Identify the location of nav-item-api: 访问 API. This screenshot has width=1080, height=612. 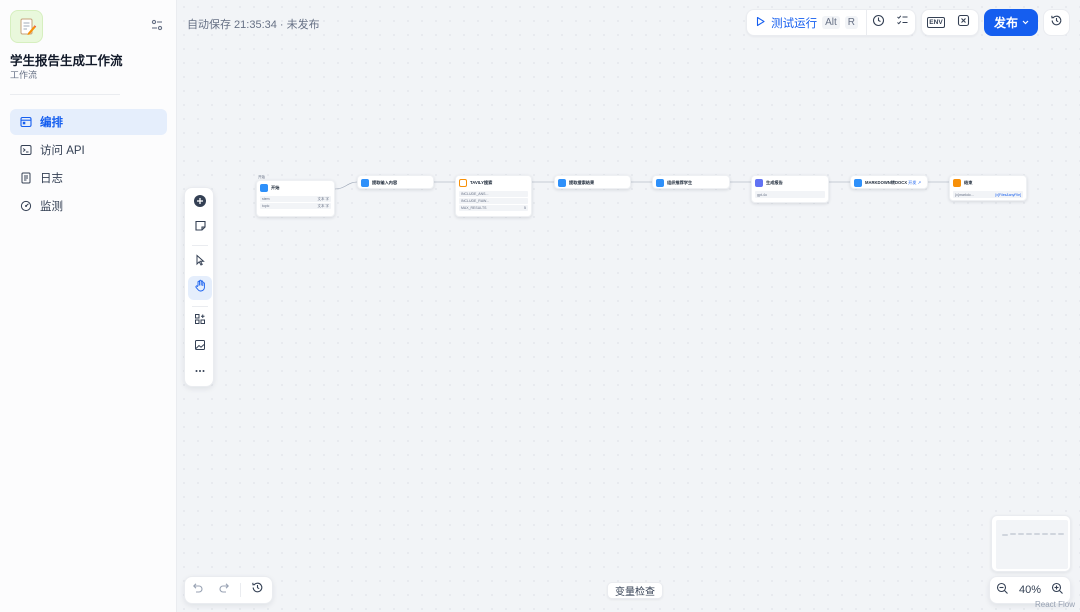
(88, 150).